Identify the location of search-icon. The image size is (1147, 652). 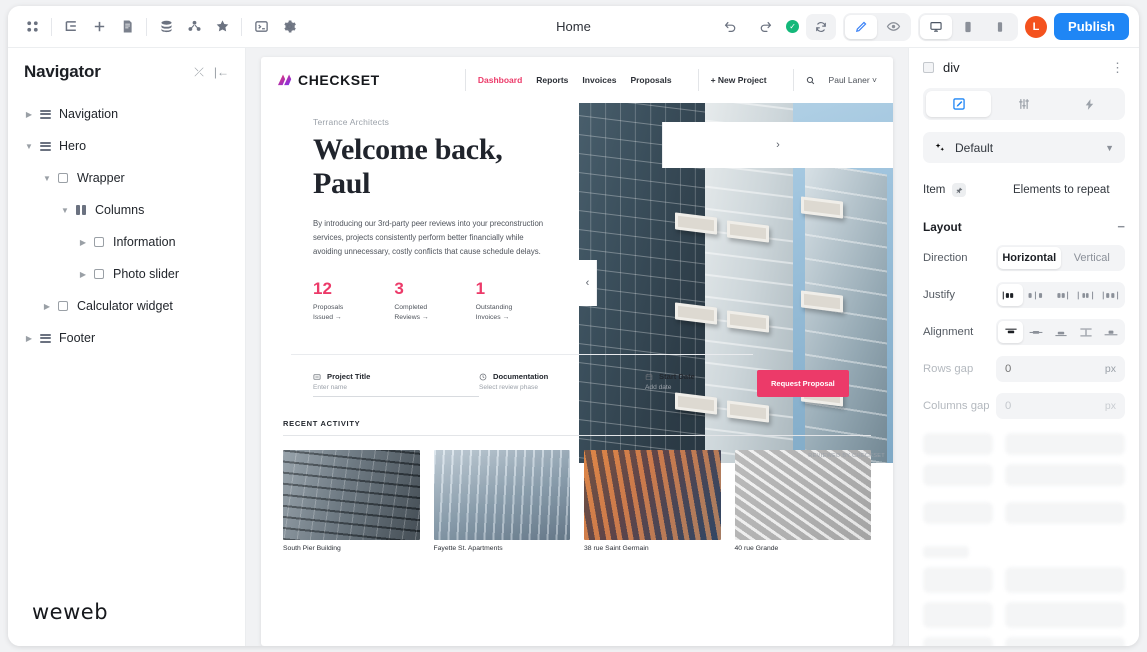
(810, 80).